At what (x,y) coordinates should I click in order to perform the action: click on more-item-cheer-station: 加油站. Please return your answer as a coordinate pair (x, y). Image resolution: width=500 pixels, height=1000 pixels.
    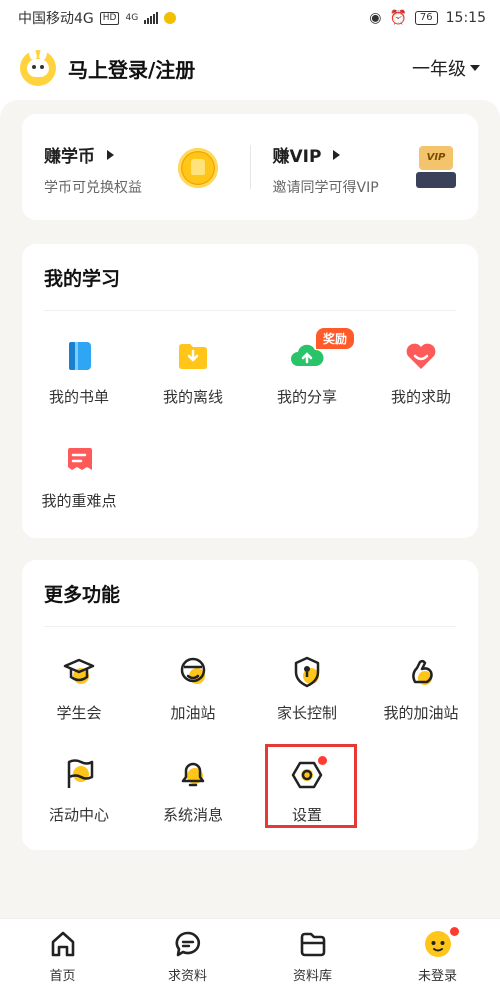
    Looking at the image, I should click on (193, 688).